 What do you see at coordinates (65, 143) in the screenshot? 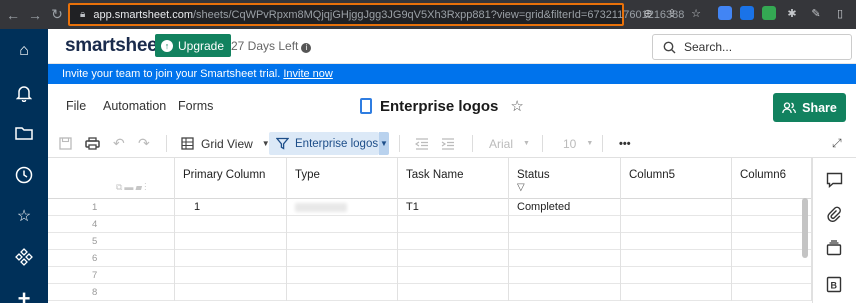
I see `save-icon` at bounding box center [65, 143].